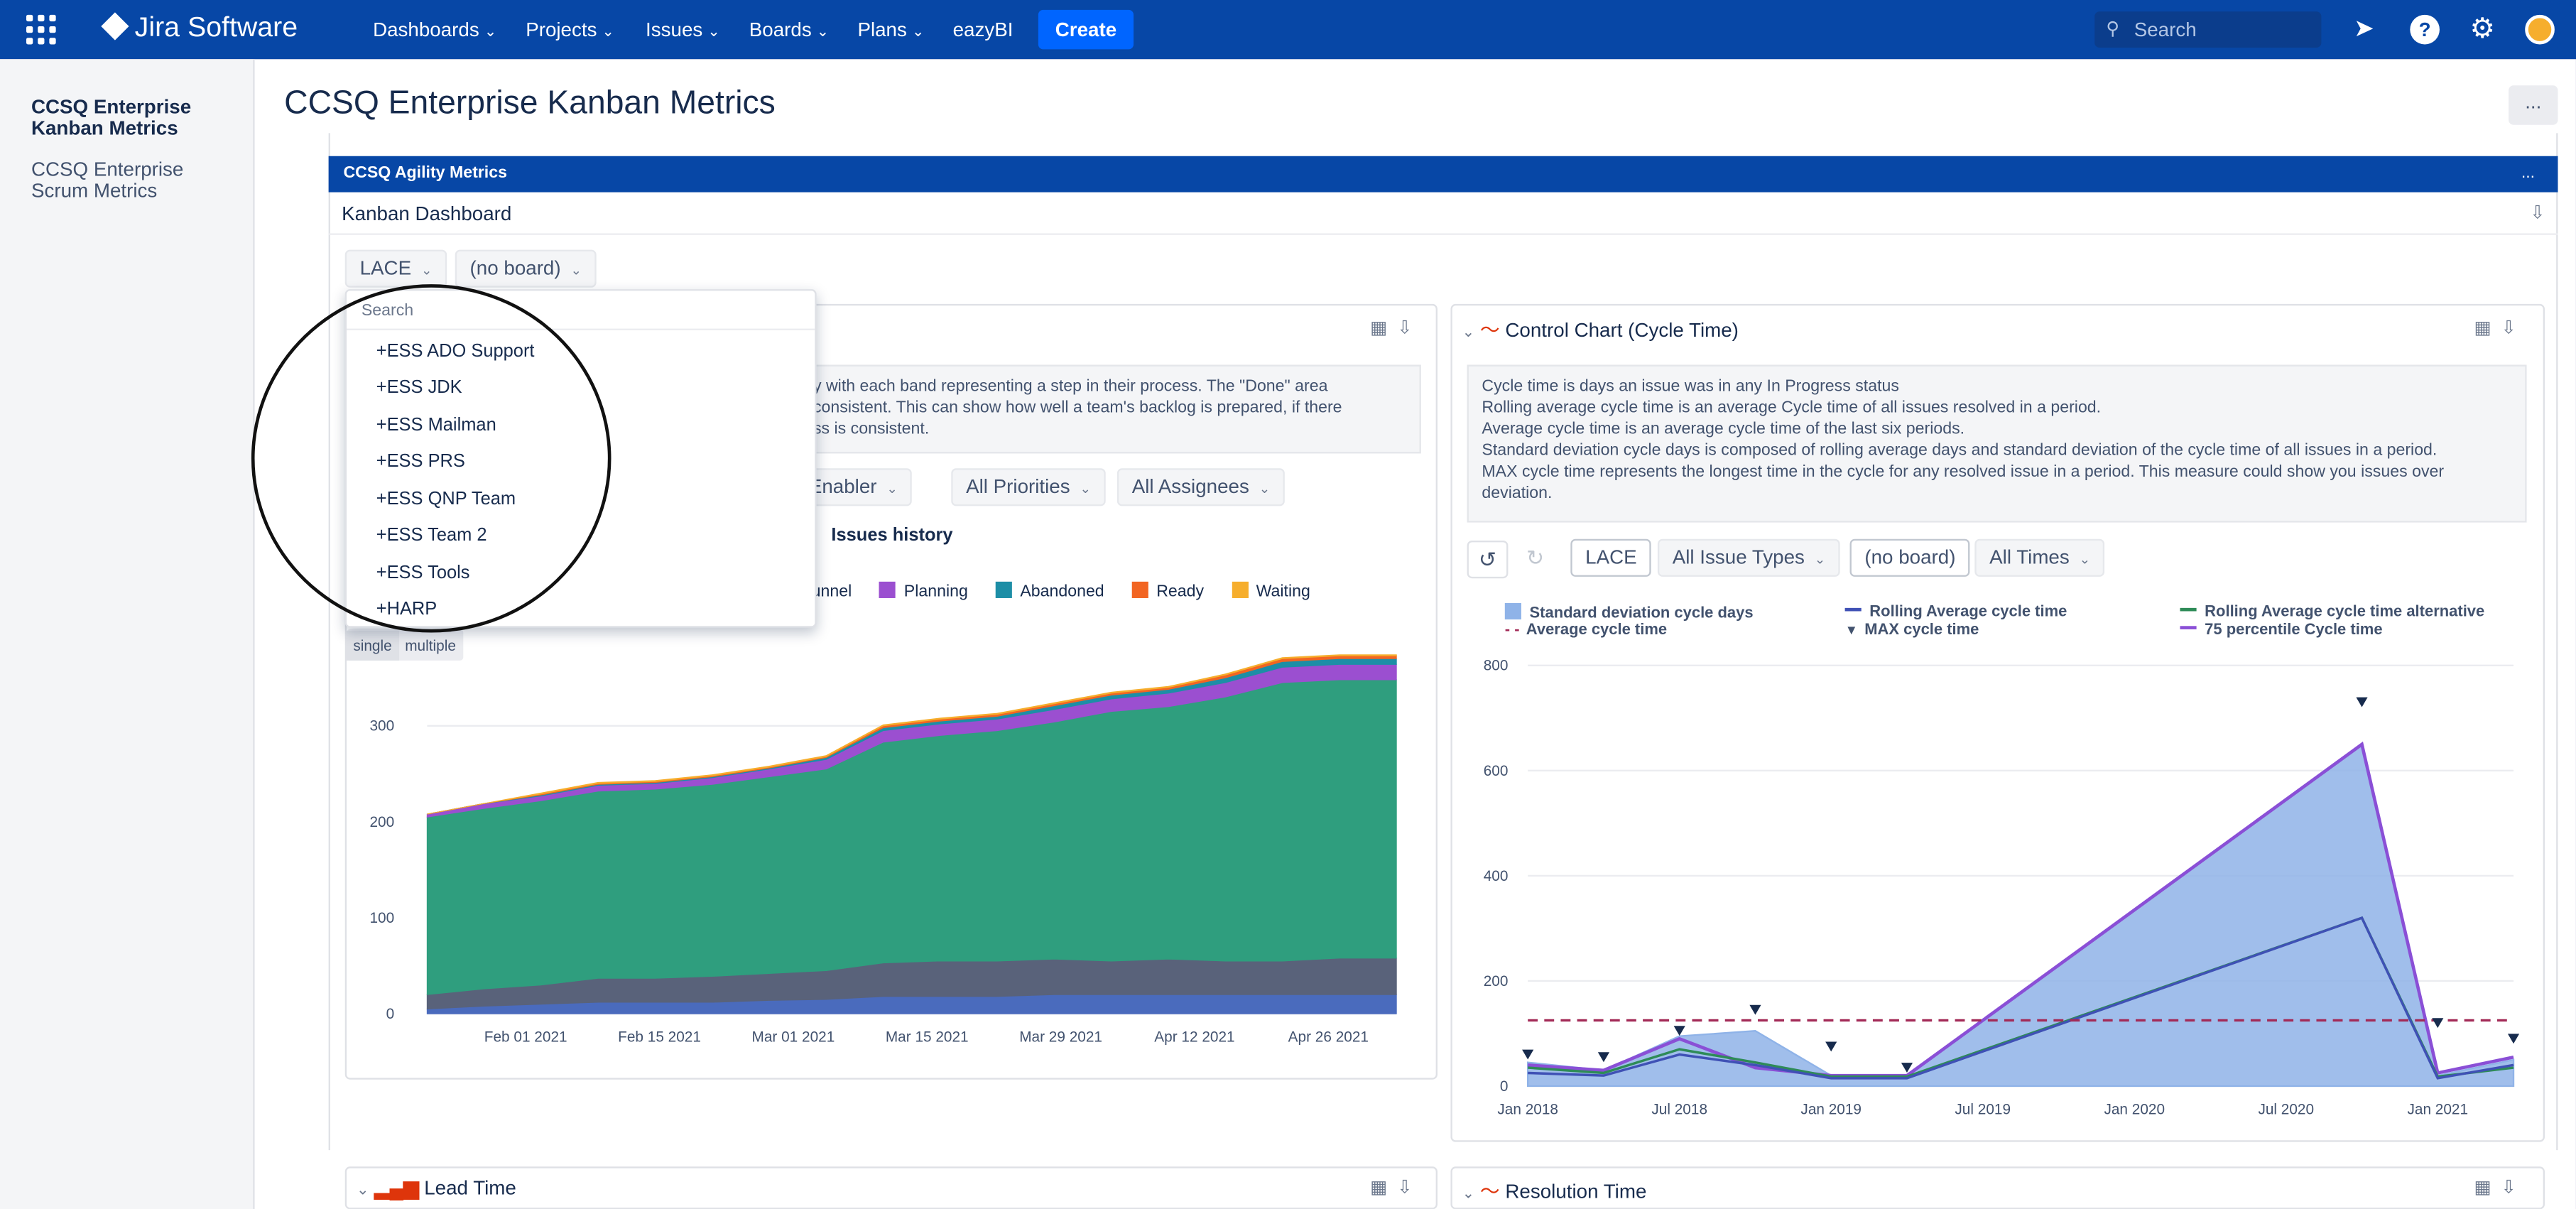 This screenshot has height=1209, width=2576. Describe the element at coordinates (1049, 591) in the screenshot. I see `legend-item: Abandoned` at that location.